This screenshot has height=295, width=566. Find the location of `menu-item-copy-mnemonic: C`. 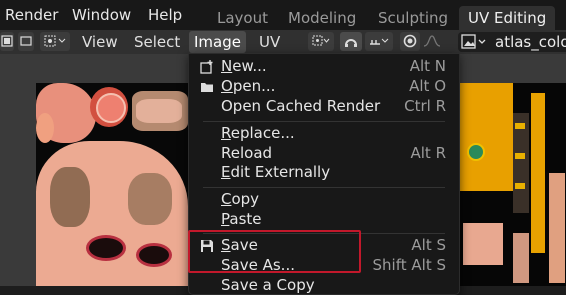

menu-item-copy-mnemonic: C is located at coordinates (226, 199).